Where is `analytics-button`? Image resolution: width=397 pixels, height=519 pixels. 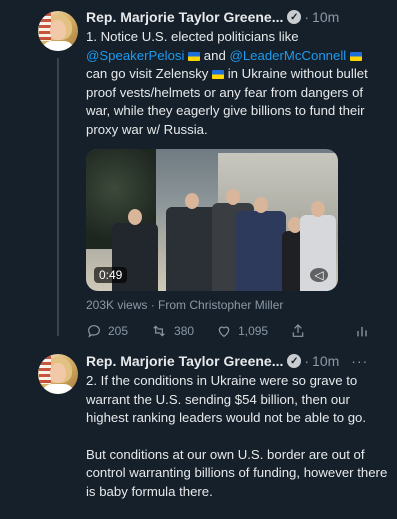 analytics-button is located at coordinates (365, 331).